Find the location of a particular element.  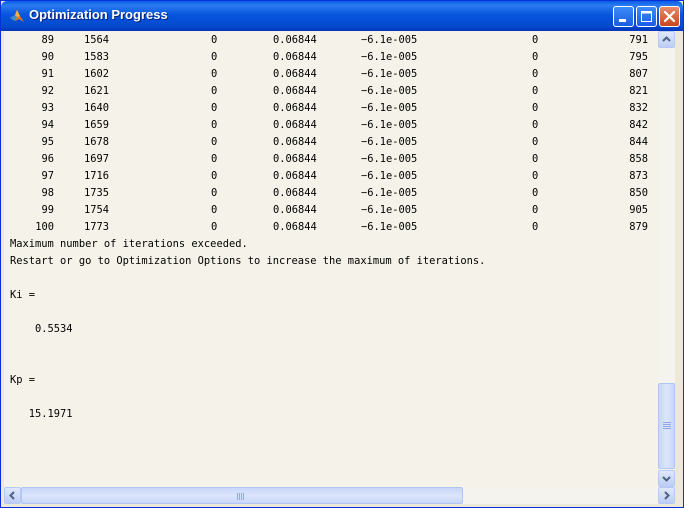

chevron-right-icon is located at coordinates (667, 495).